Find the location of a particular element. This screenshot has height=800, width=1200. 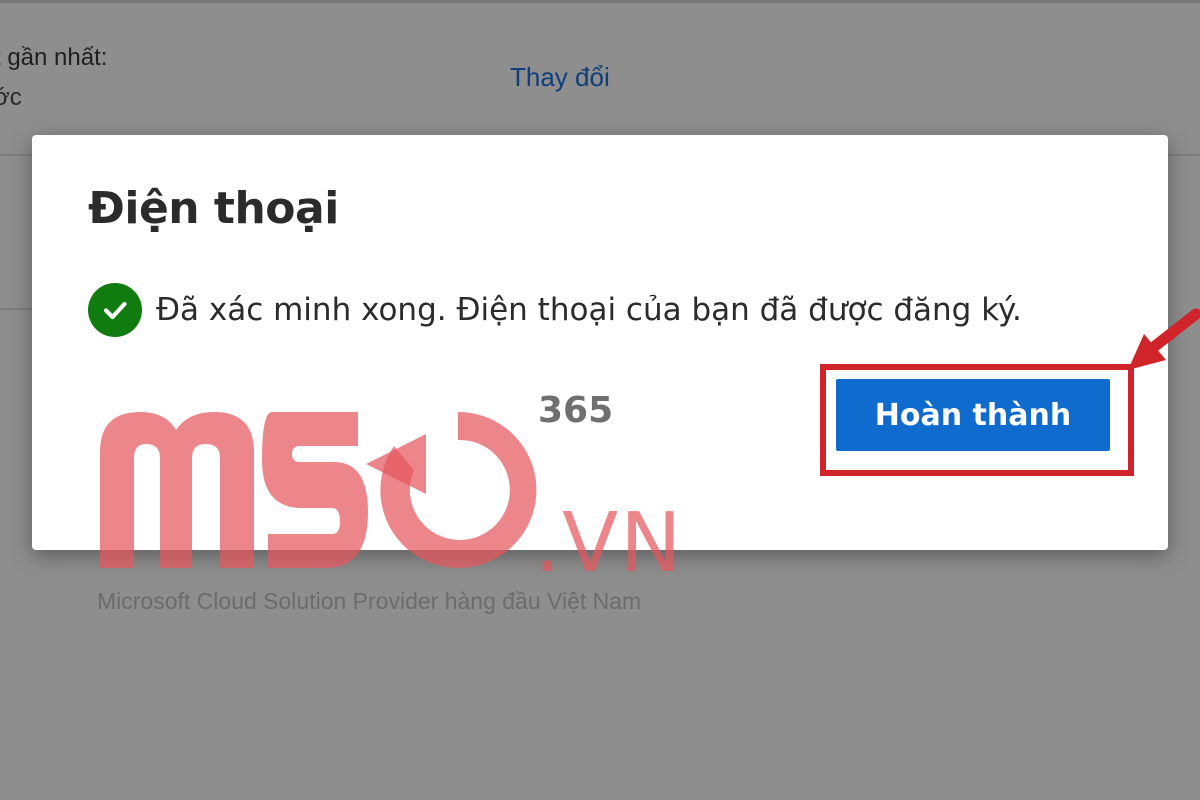

watermark-domain: .VN is located at coordinates (609, 543).